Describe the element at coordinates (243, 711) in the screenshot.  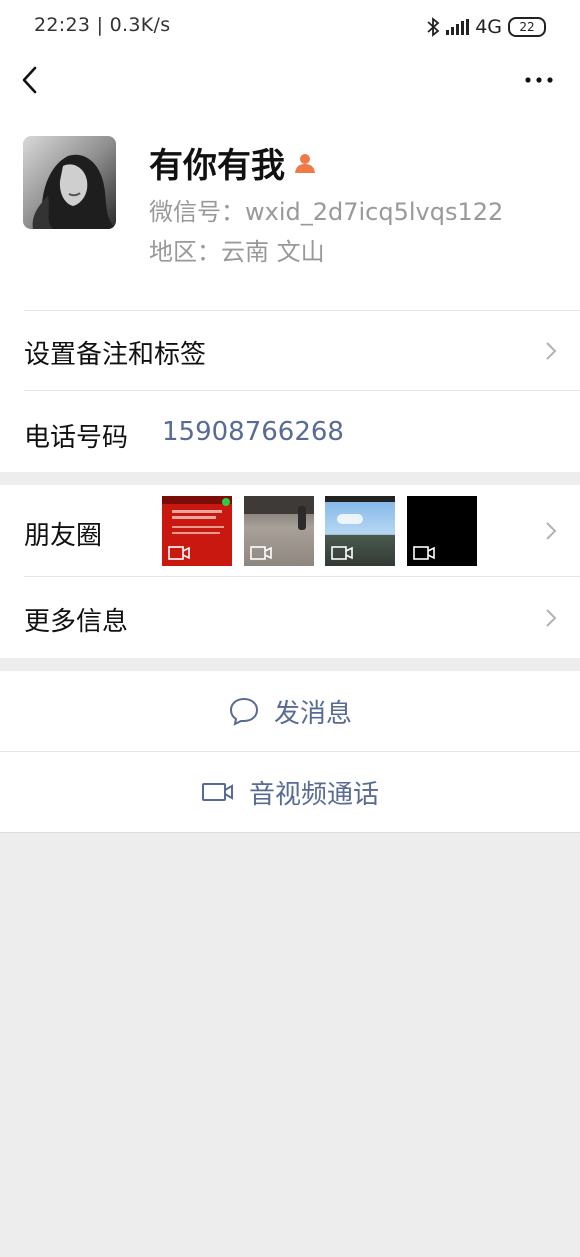
I see `chat-bubble-icon` at that location.